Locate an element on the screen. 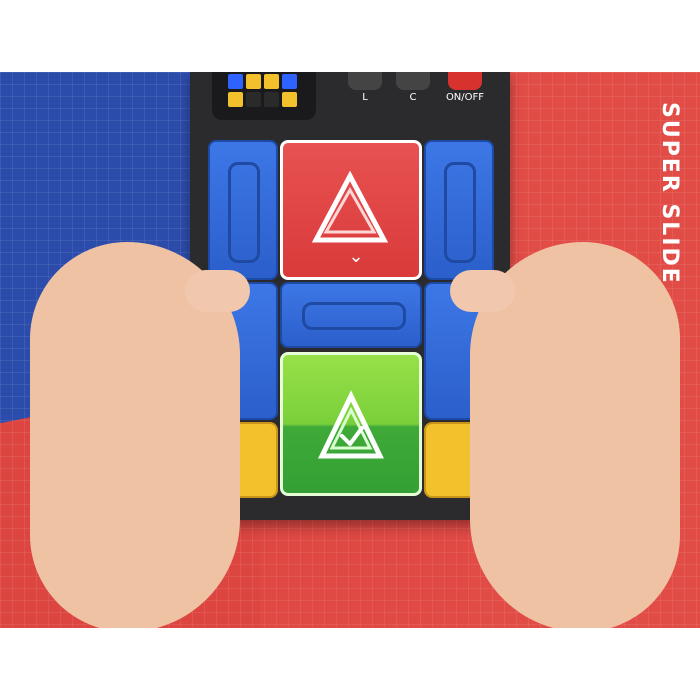 Image resolution: width=700 pixels, height=700 pixels. on-off-label: ON/OFF is located at coordinates (465, 97).